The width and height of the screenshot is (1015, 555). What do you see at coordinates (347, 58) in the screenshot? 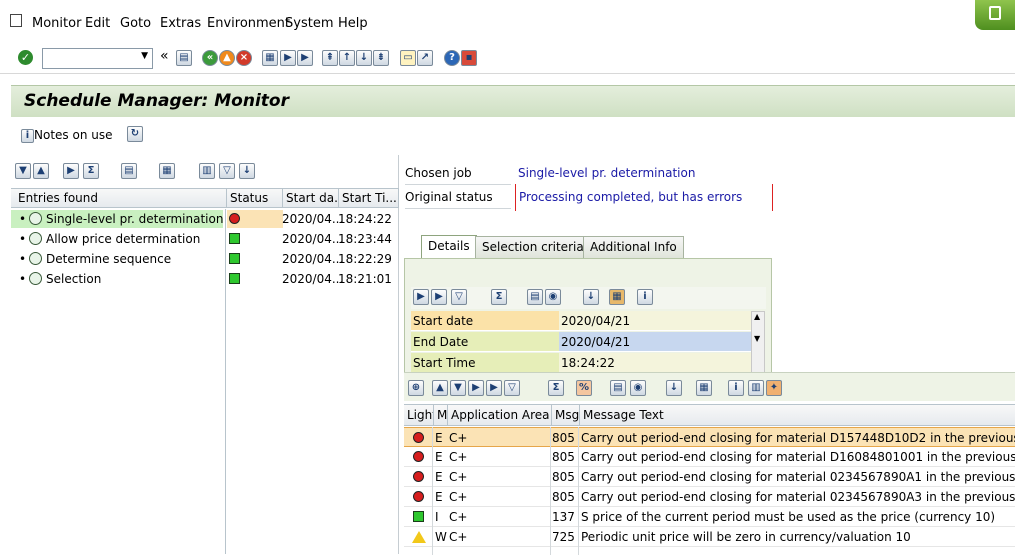
I see `prev-page-icon: ↑` at bounding box center [347, 58].